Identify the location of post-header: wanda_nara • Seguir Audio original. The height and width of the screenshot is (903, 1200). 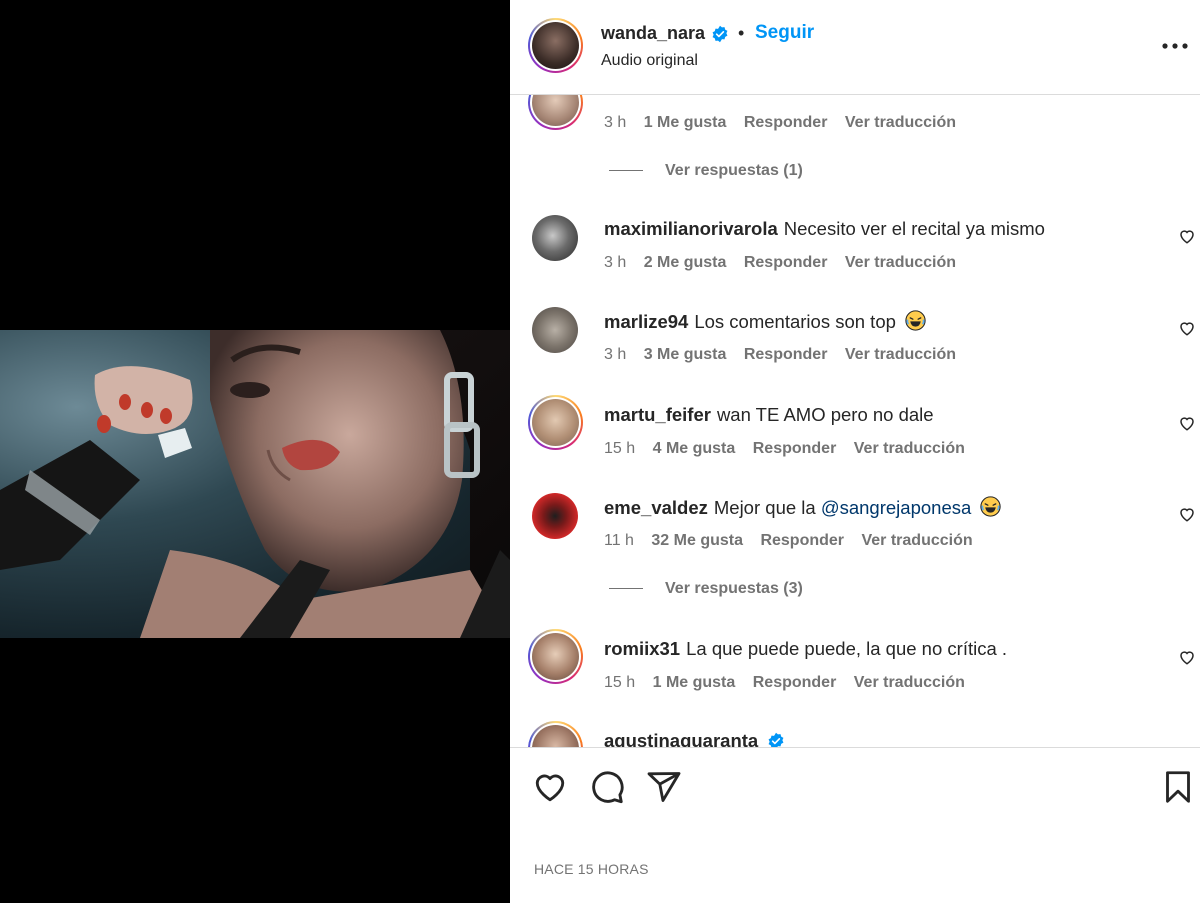
(855, 47).